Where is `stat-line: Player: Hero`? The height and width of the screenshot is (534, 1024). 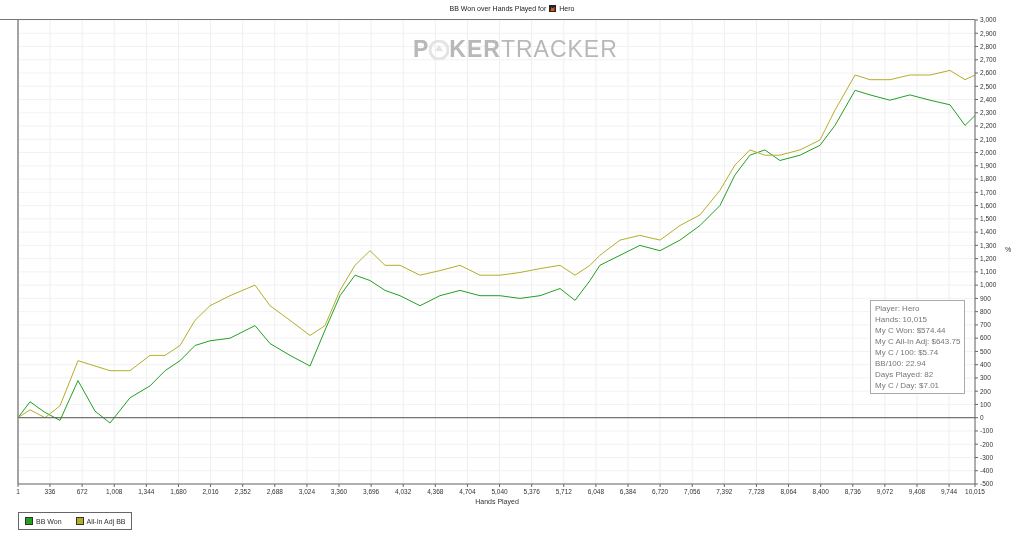
stat-line: Player: Hero is located at coordinates (898, 308).